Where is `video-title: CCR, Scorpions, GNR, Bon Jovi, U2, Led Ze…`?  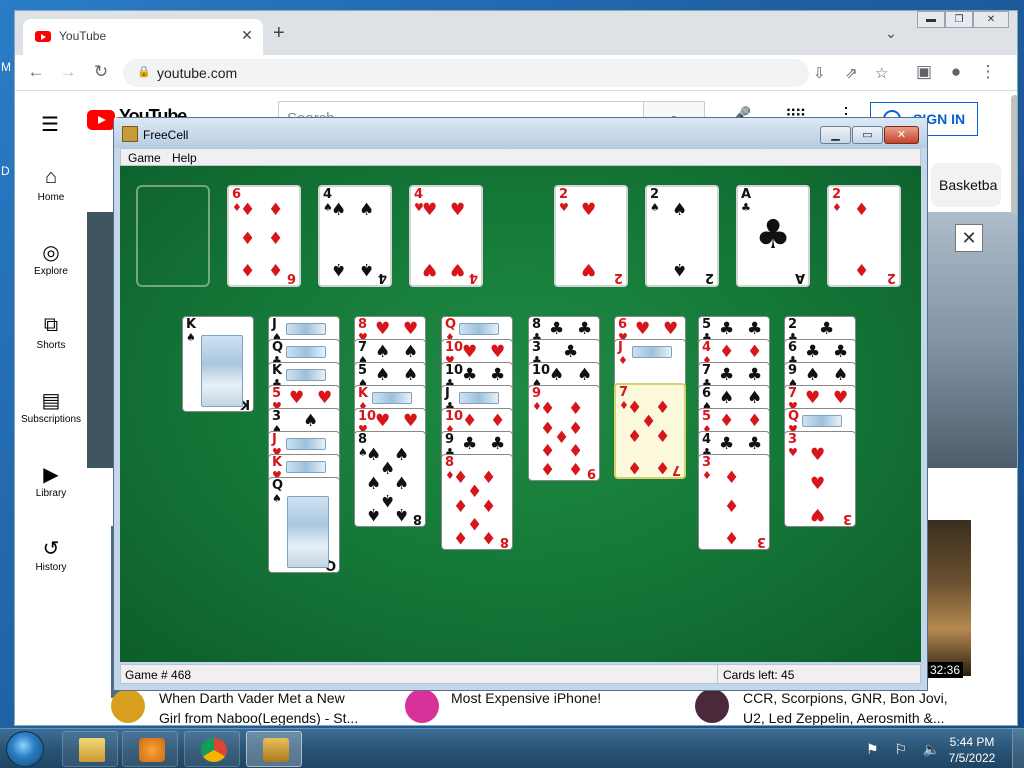
video-title: CCR, Scorpions, GNR, Bon Jovi, U2, Led Ze… is located at coordinates (845, 706).